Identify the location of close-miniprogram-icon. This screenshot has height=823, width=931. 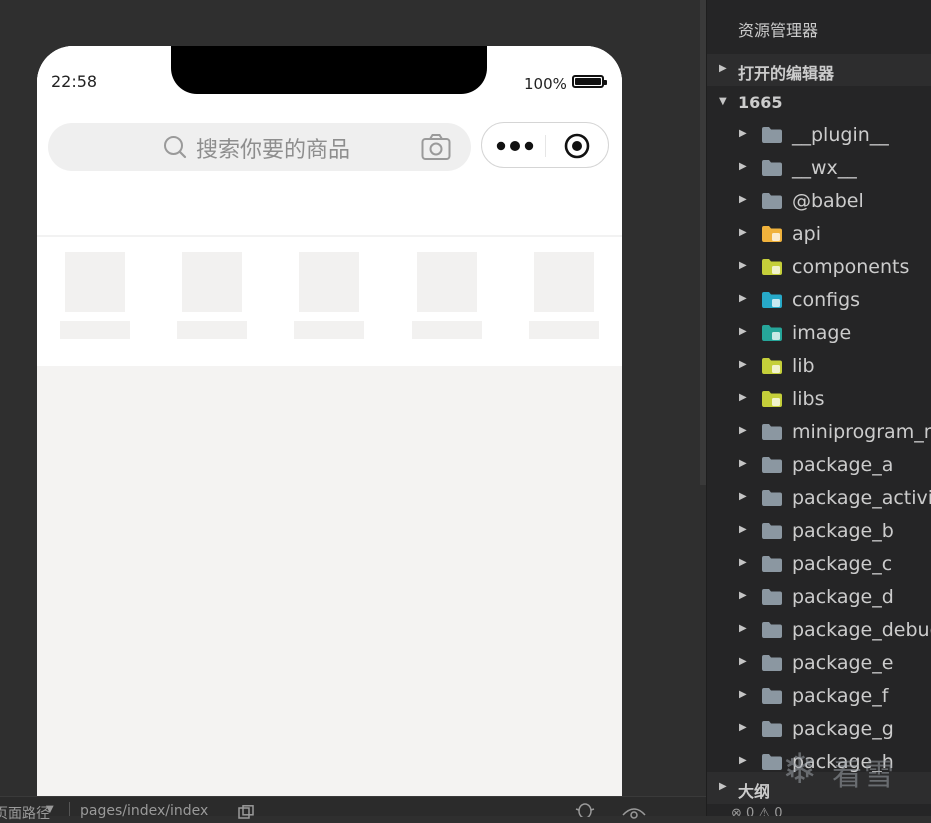
(577, 146).